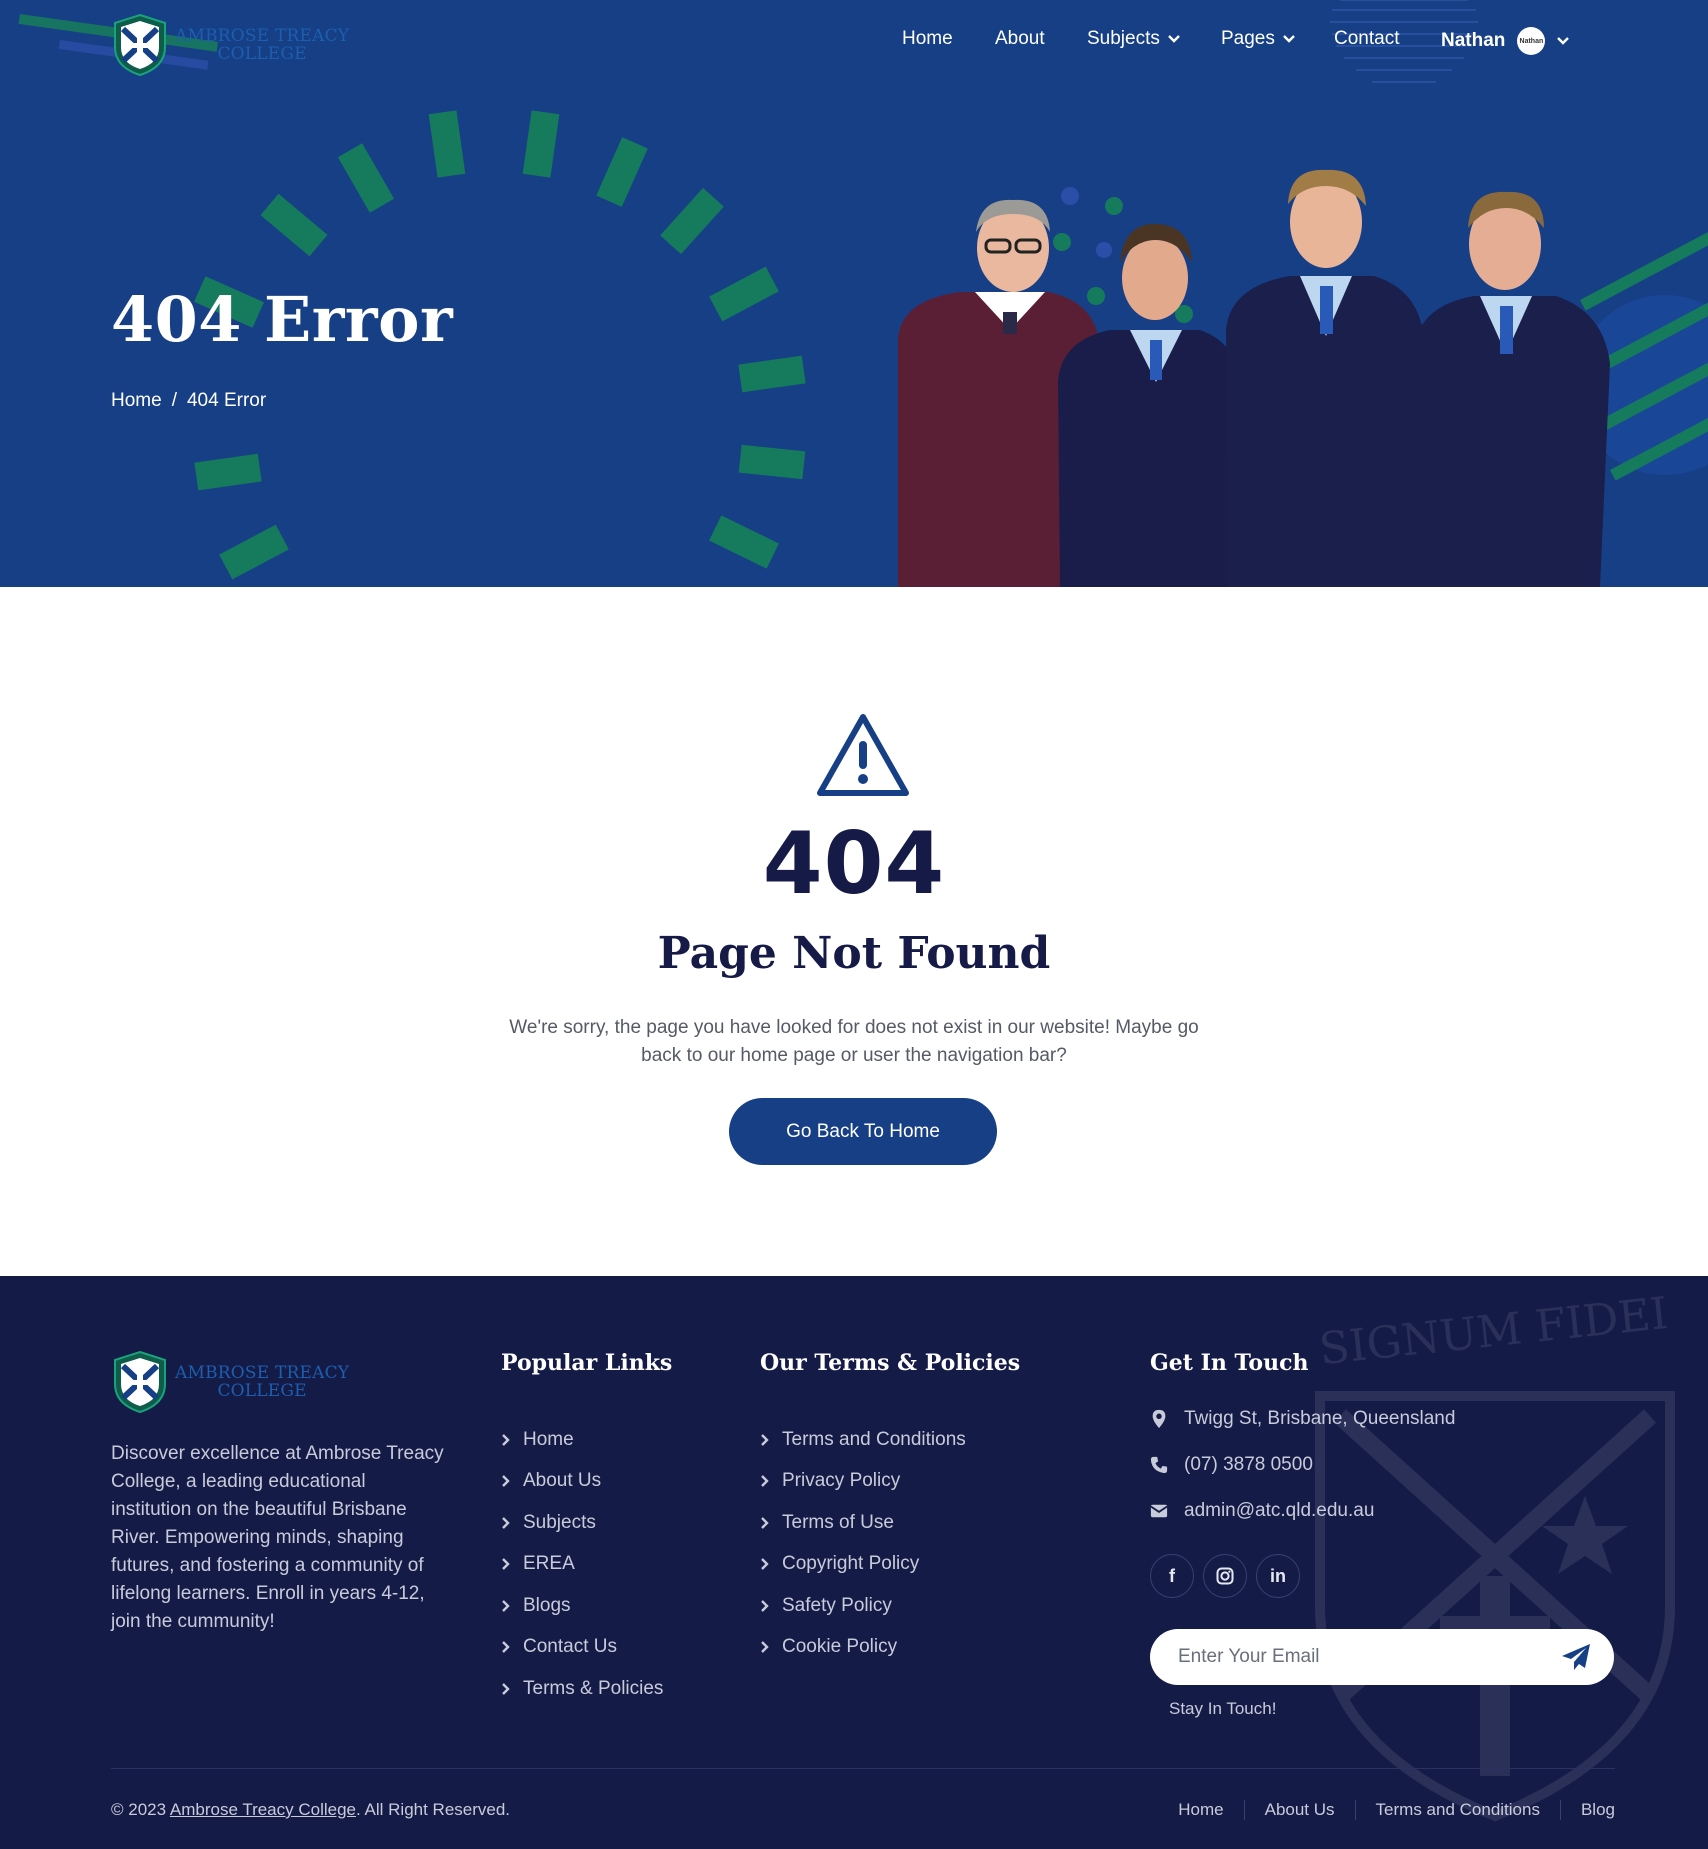 This screenshot has height=1849, width=1708. Describe the element at coordinates (1366, 39) in the screenshot. I see `nav-contact: Contact` at that location.